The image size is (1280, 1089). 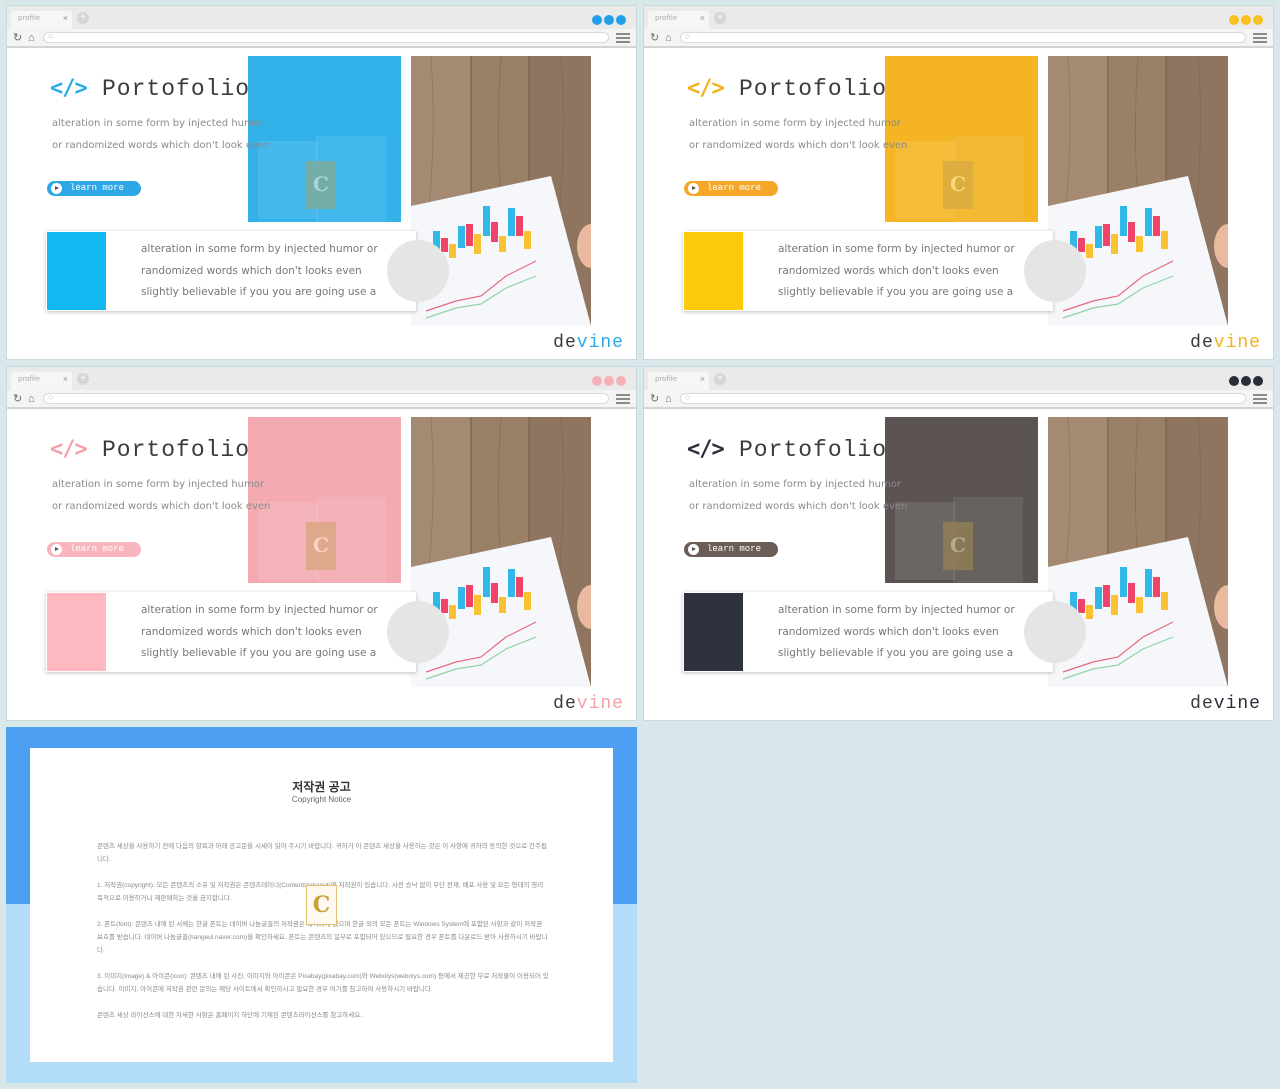 I want to click on copyright-title: 저작권 공고, so click(x=321, y=787).